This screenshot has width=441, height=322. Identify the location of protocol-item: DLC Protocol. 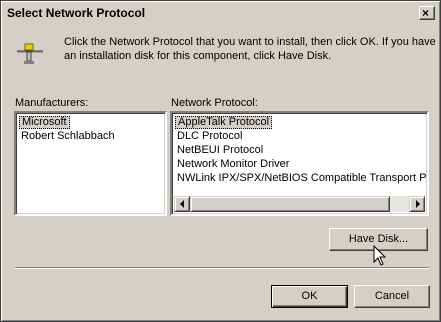
(209, 136).